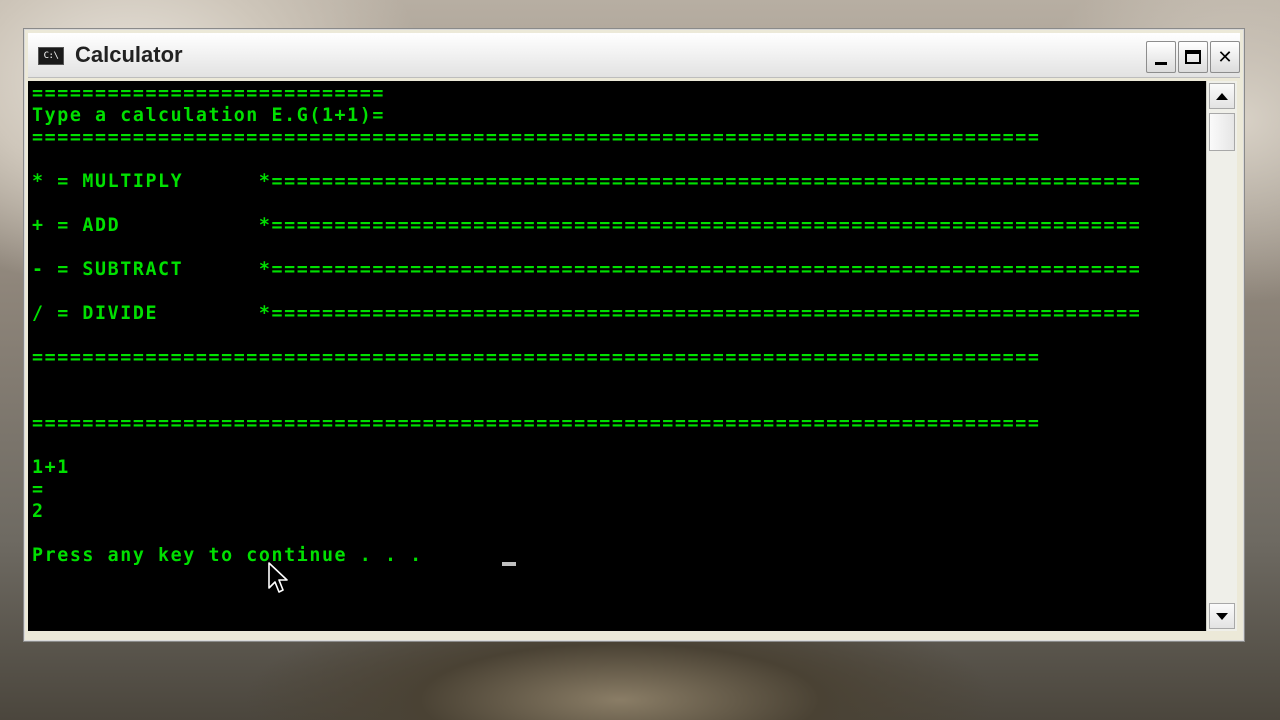  Describe the element at coordinates (38, 511) in the screenshot. I see `console-result: 2` at that location.